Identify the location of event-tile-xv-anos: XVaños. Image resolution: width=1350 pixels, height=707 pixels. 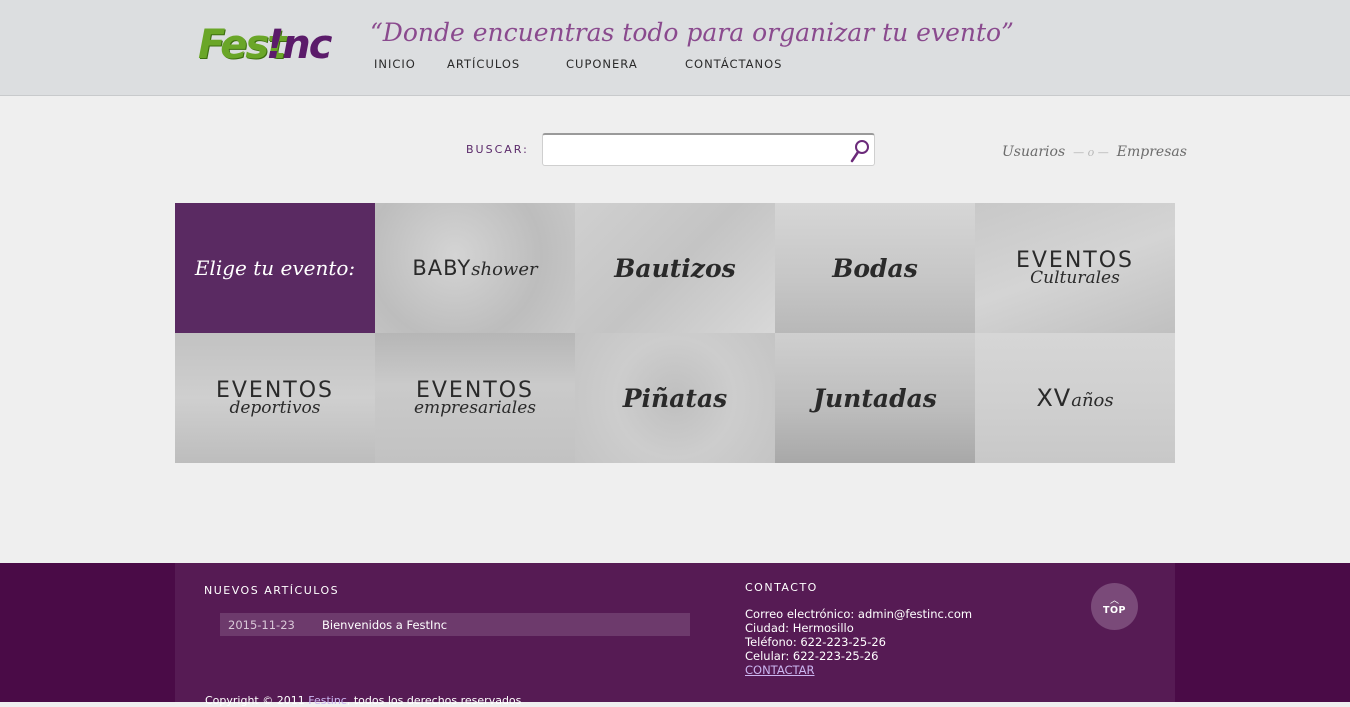
(1075, 398).